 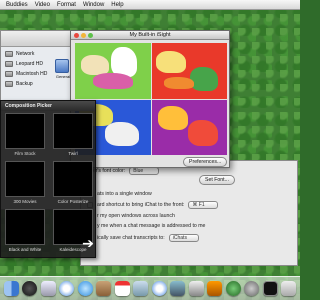 I want to click on finder-icon, so click(x=11, y=288).